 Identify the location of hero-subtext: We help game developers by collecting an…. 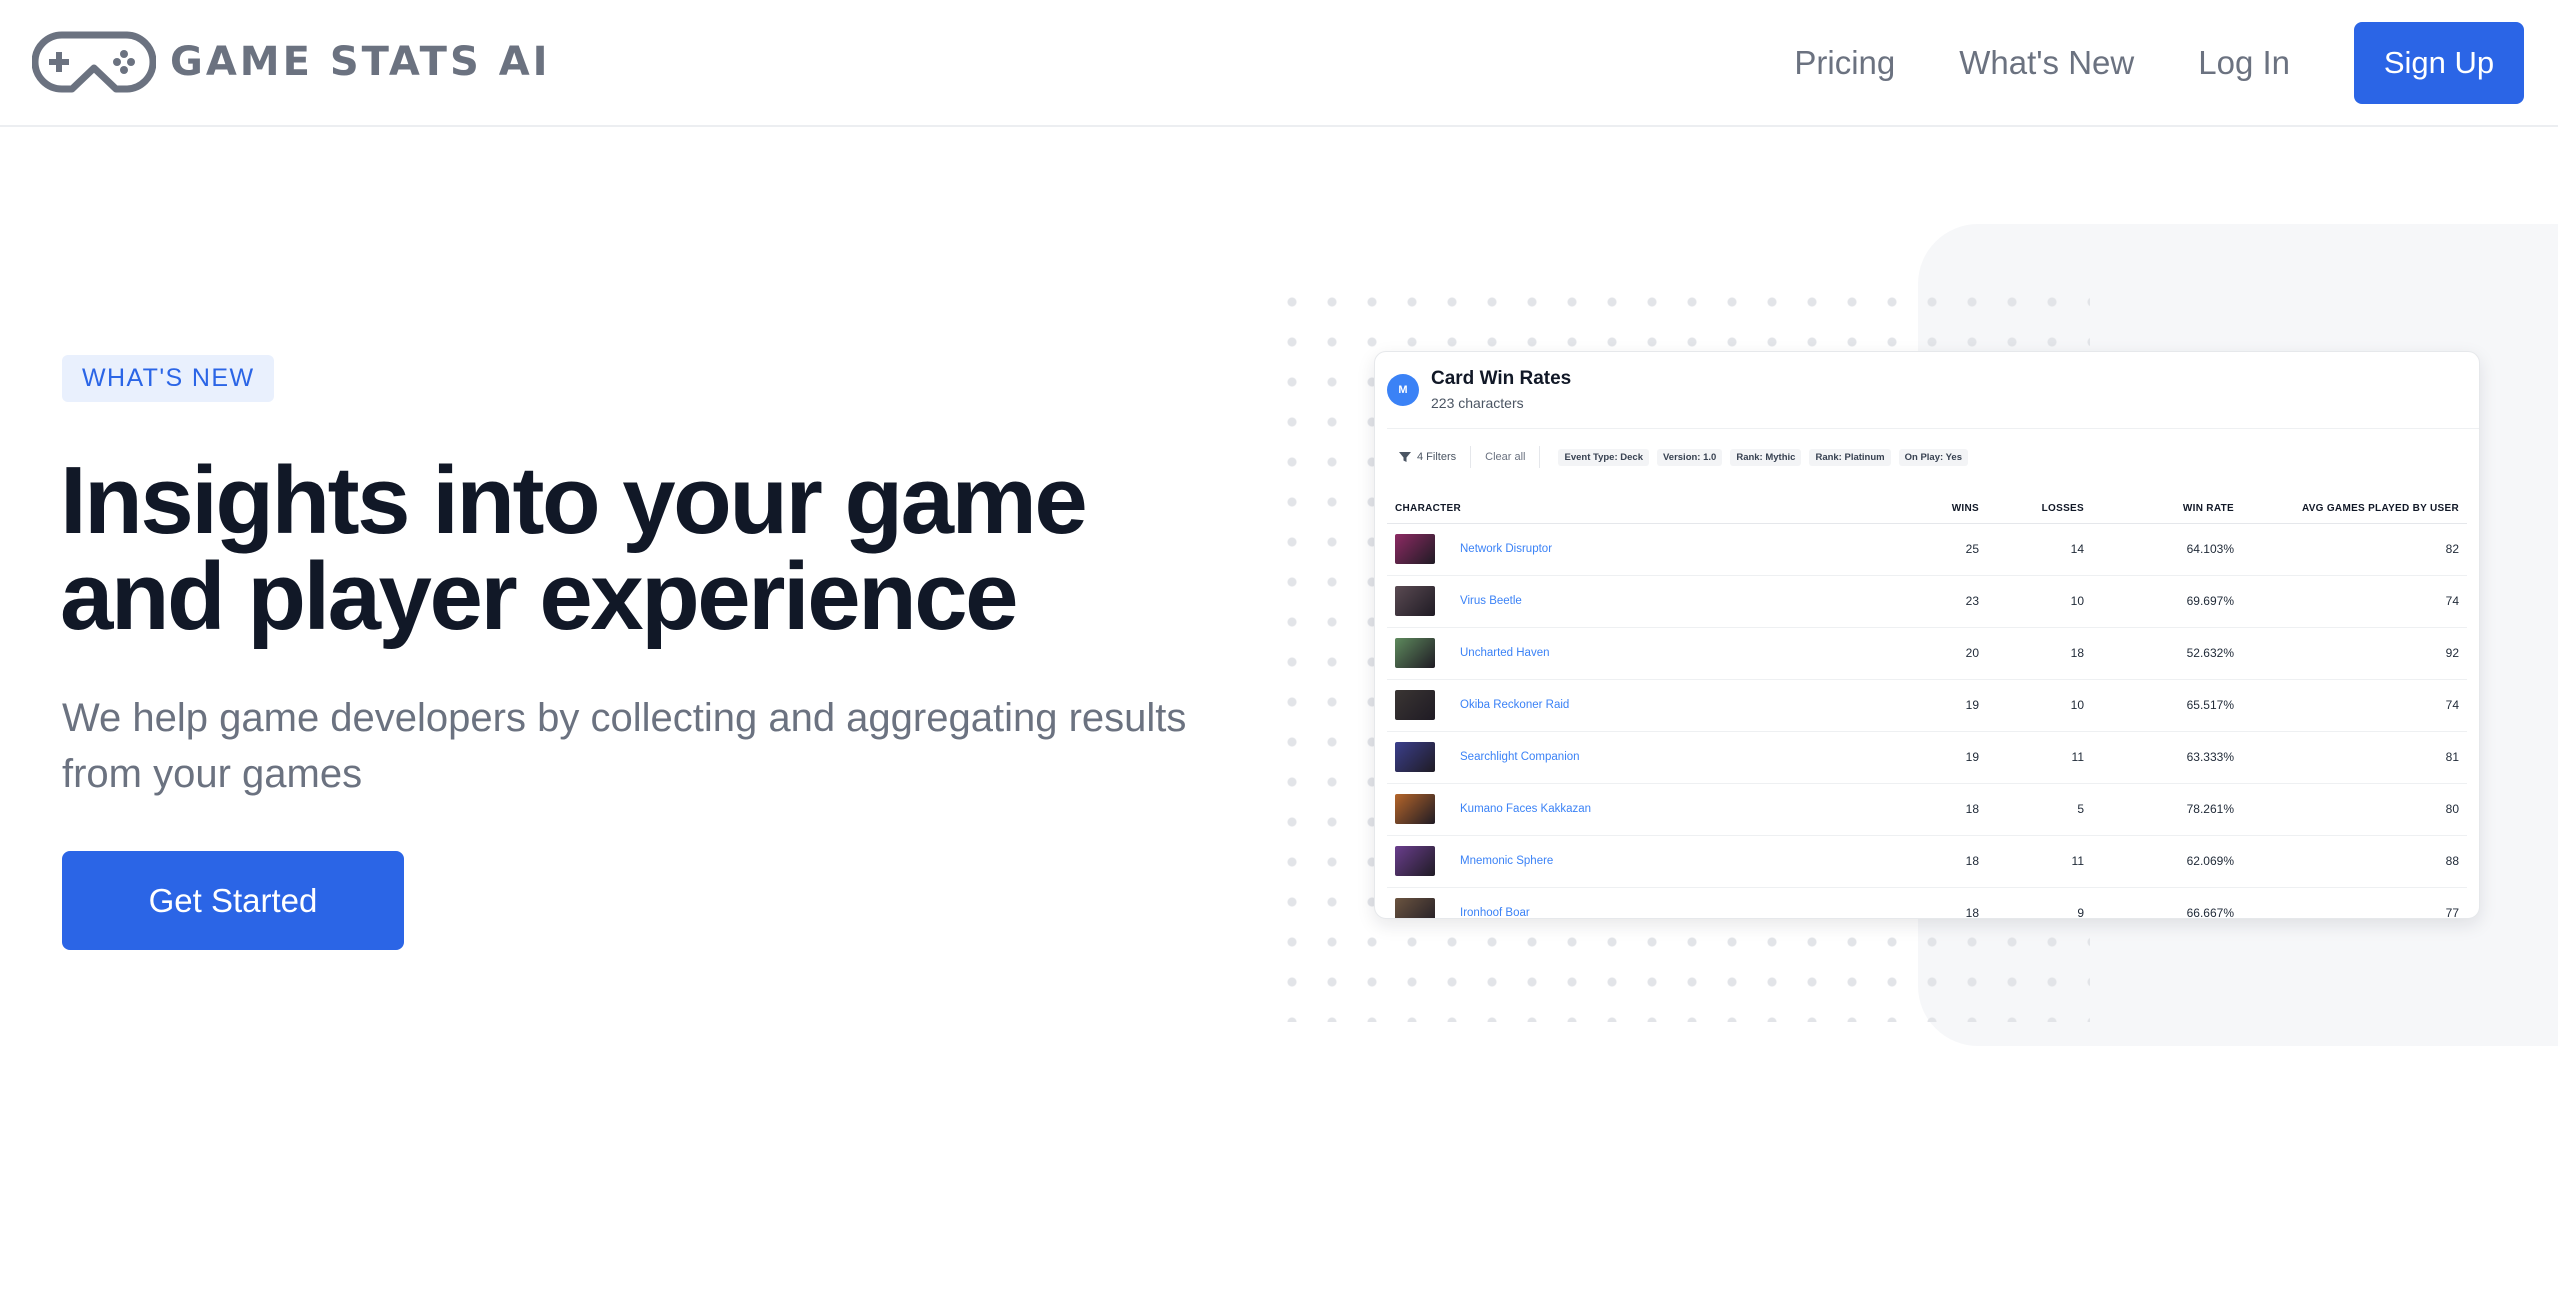
(624, 746).